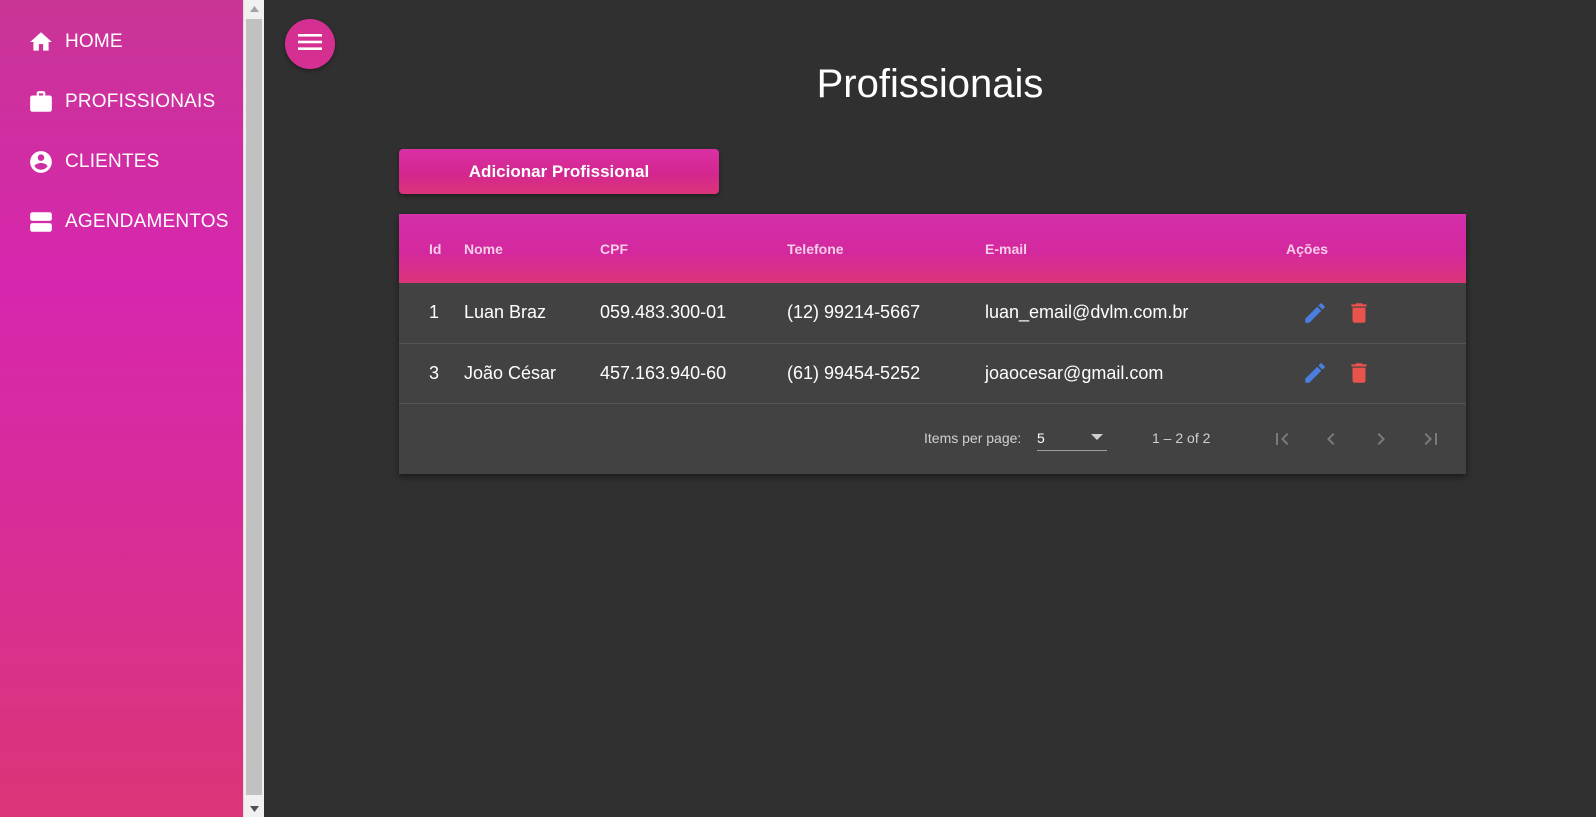  I want to click on sidebar-item-agendamentos: AGENDAMENTOS, so click(121, 222).